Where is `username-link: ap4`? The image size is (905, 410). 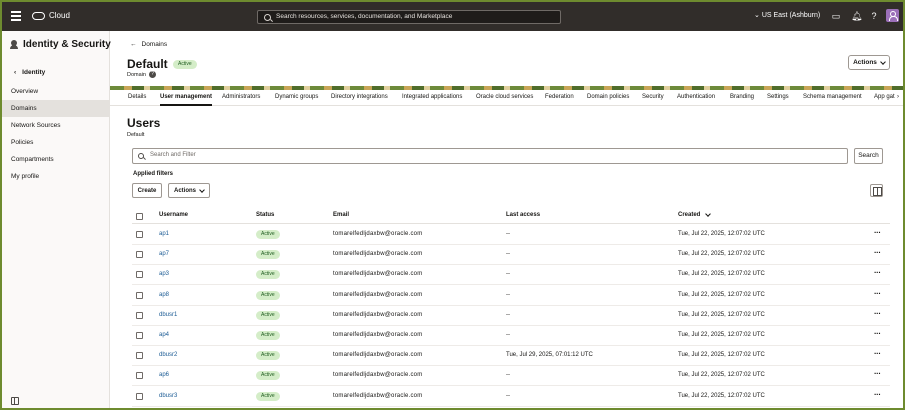
username-link: ap4 is located at coordinates (164, 335).